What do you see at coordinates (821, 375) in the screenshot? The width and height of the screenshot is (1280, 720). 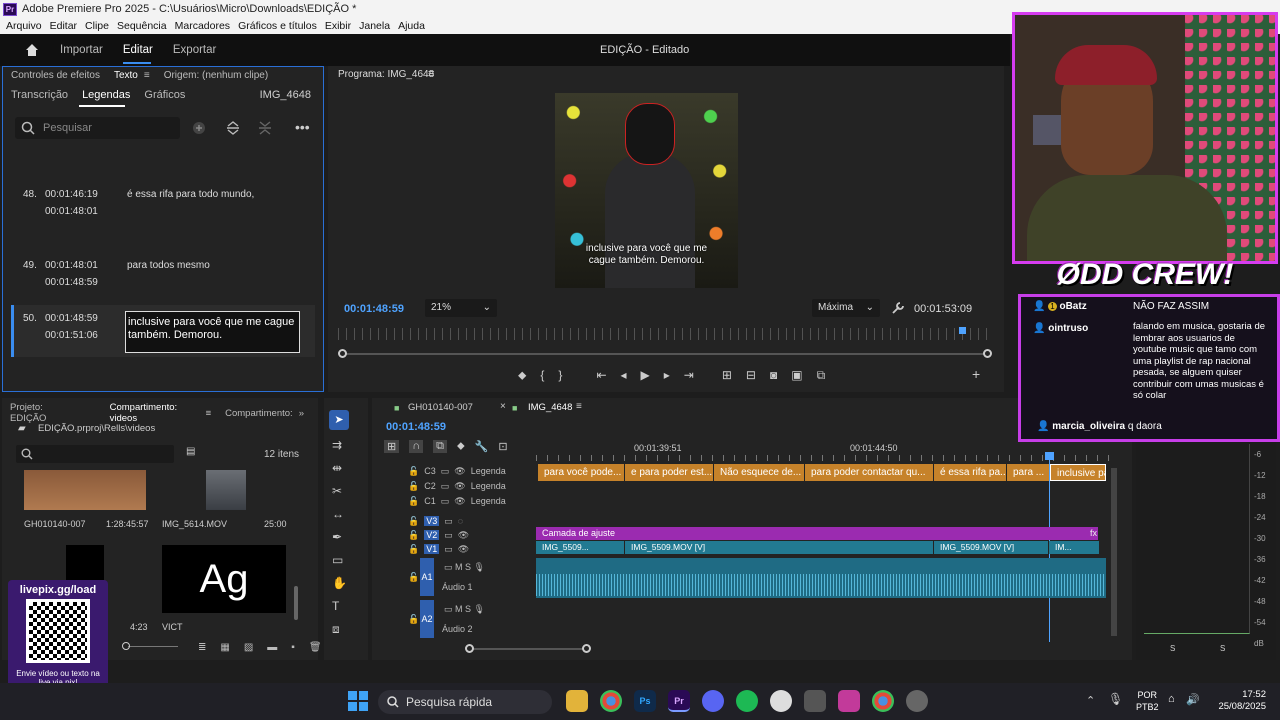 I see `vr-icon: ⧉` at bounding box center [821, 375].